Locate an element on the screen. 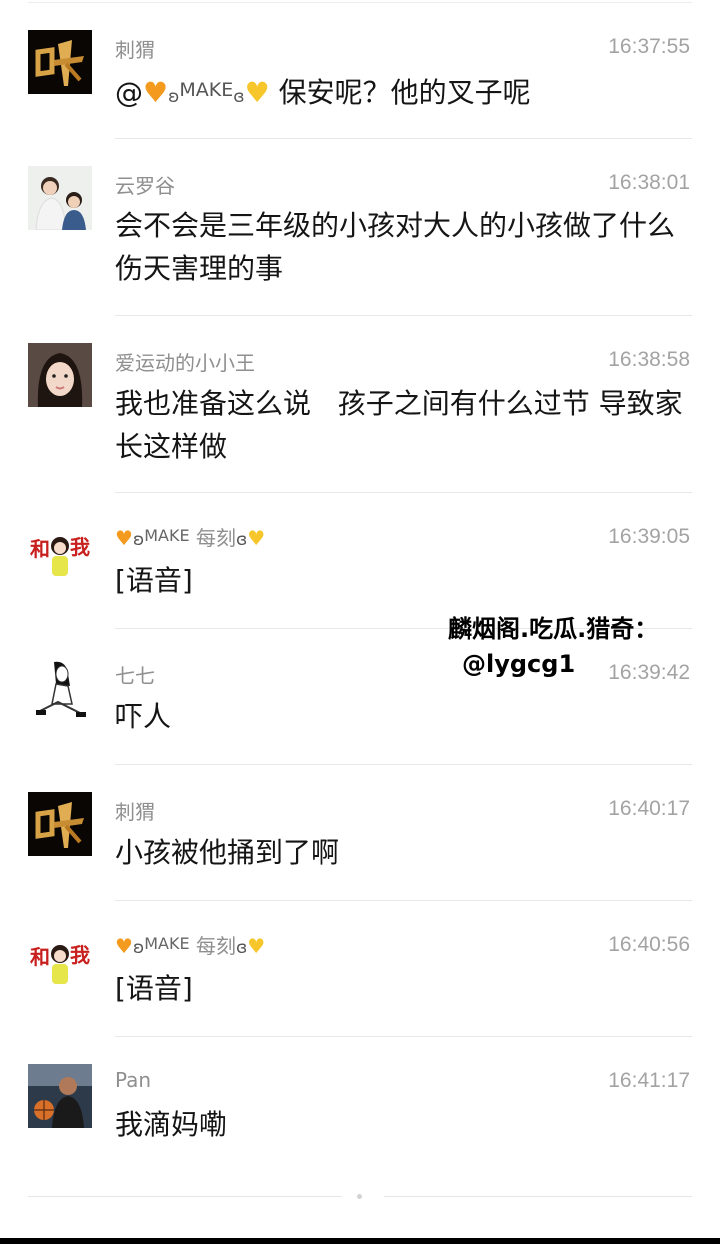 This screenshot has width=720, height=1244. message-body: 保安呢？他的叉子呢 is located at coordinates (404, 92).